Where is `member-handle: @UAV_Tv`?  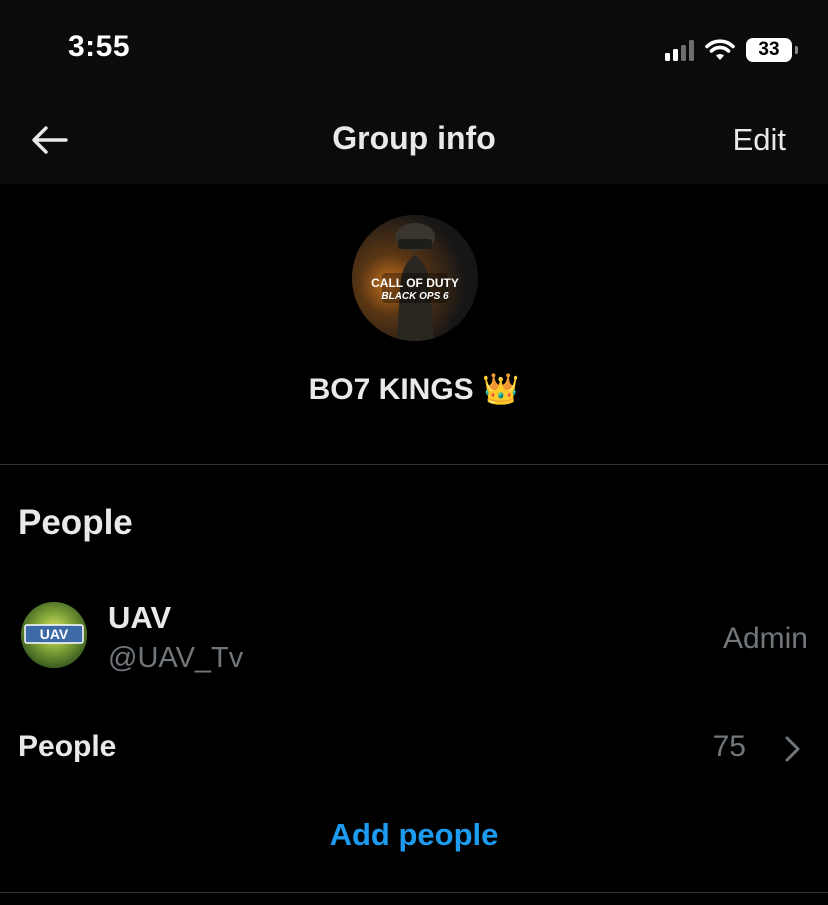 member-handle: @UAV_Tv is located at coordinates (176, 658).